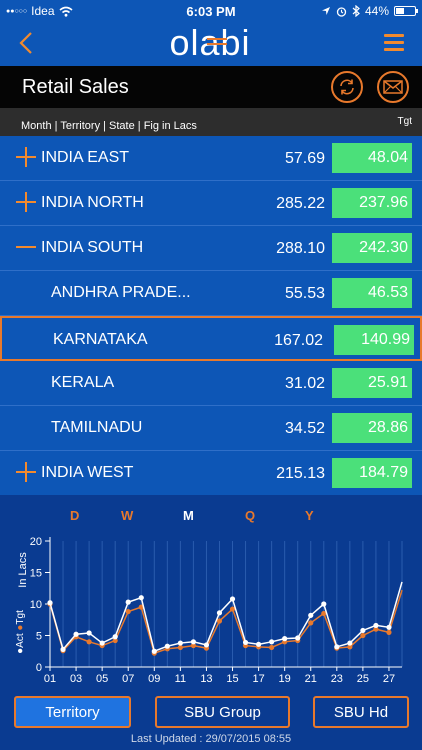 This screenshot has height=750, width=422. What do you see at coordinates (211, 203) in the screenshot?
I see `table-row-india-north: INDIA NORTH 285.22 237.96` at bounding box center [211, 203].